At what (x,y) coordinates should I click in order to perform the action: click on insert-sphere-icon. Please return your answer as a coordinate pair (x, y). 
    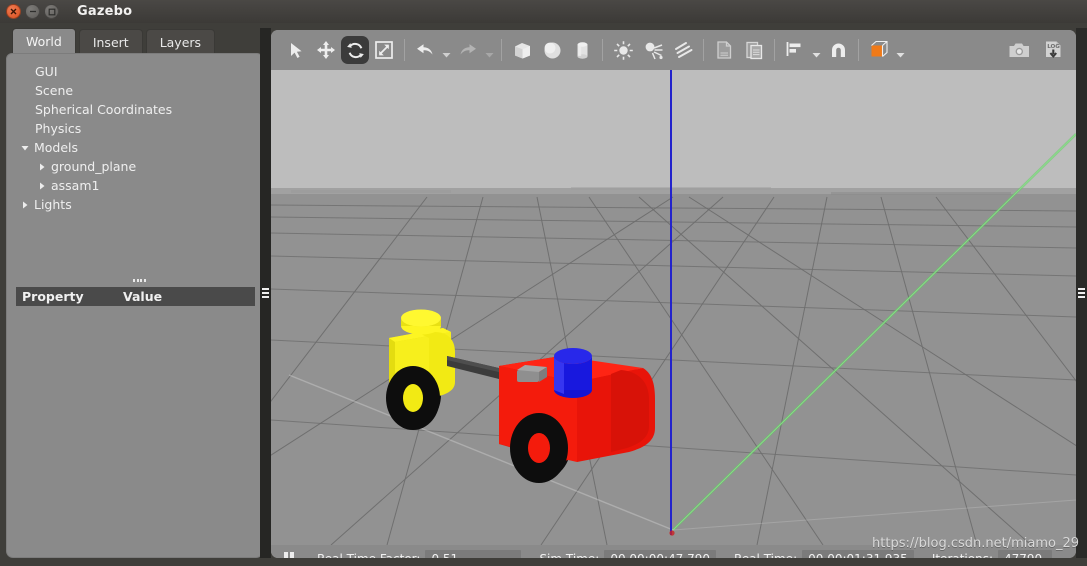
    Looking at the image, I should click on (552, 50).